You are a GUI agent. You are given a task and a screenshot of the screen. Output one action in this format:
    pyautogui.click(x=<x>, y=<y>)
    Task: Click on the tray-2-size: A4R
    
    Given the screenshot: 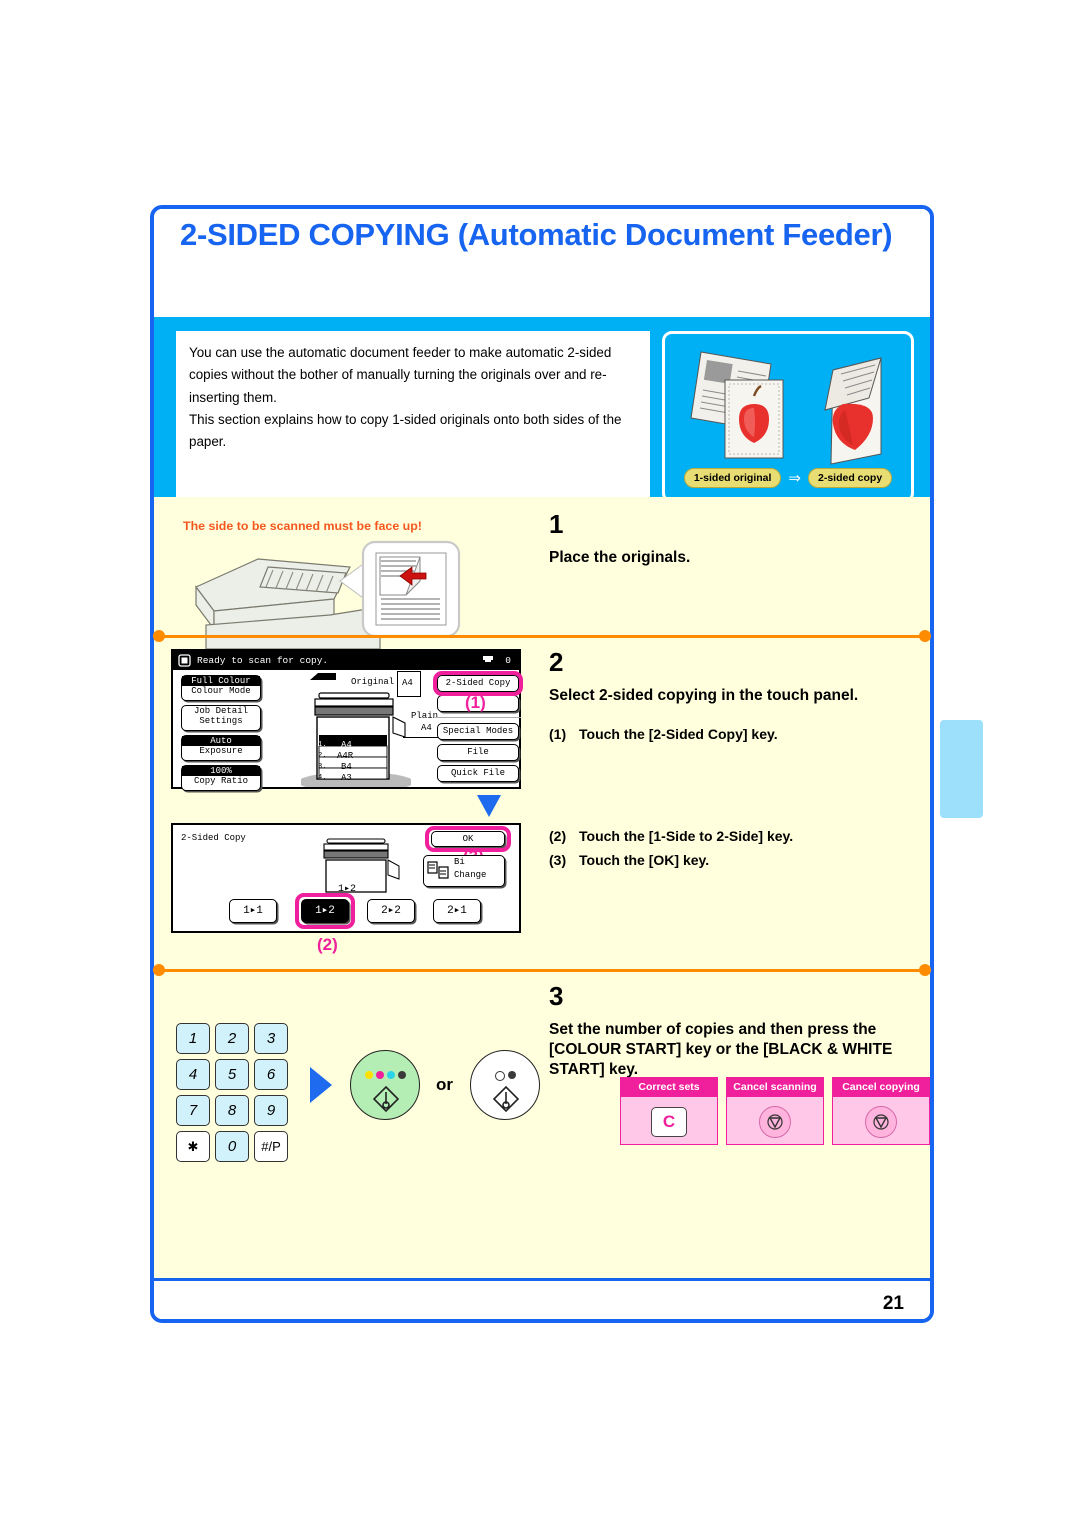 What is the action you would take?
    pyautogui.click(x=345, y=756)
    